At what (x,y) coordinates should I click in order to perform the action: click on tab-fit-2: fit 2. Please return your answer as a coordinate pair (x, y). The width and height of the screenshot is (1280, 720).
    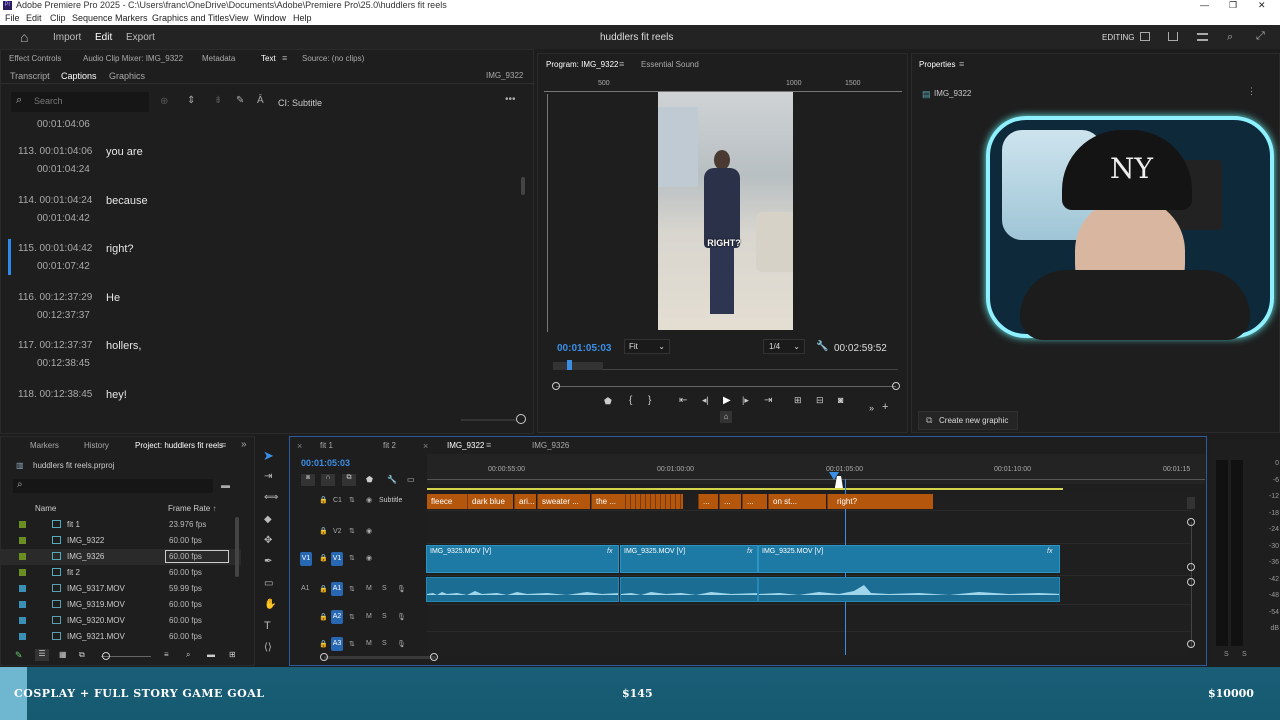
    Looking at the image, I should click on (389, 445).